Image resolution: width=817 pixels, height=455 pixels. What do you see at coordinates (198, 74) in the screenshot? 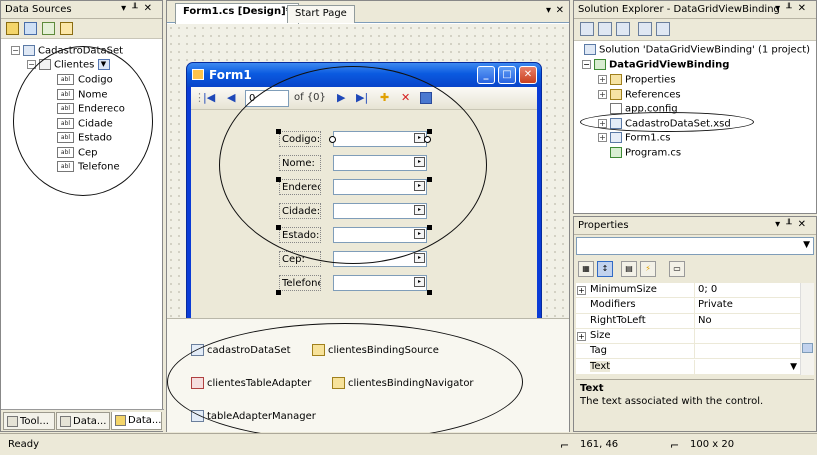
I see `form-icon` at bounding box center [198, 74].